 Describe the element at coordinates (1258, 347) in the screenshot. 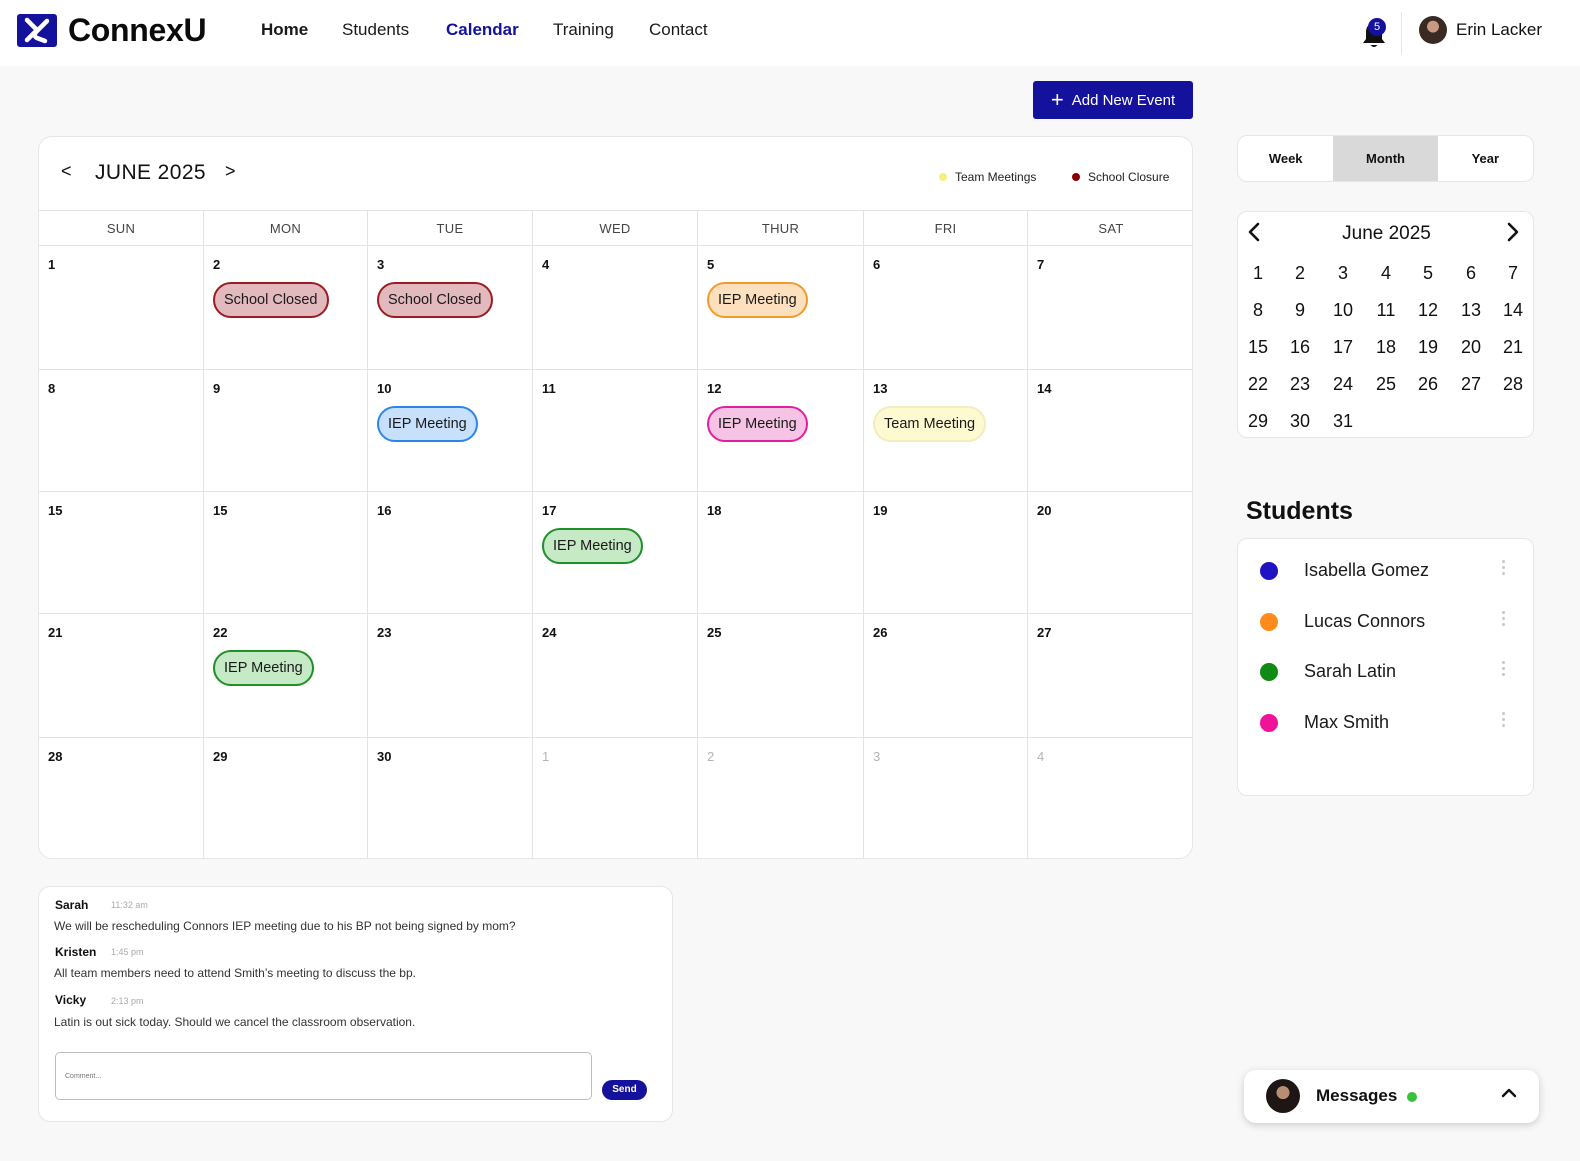

I see `mini-calendar-day: 15` at that location.